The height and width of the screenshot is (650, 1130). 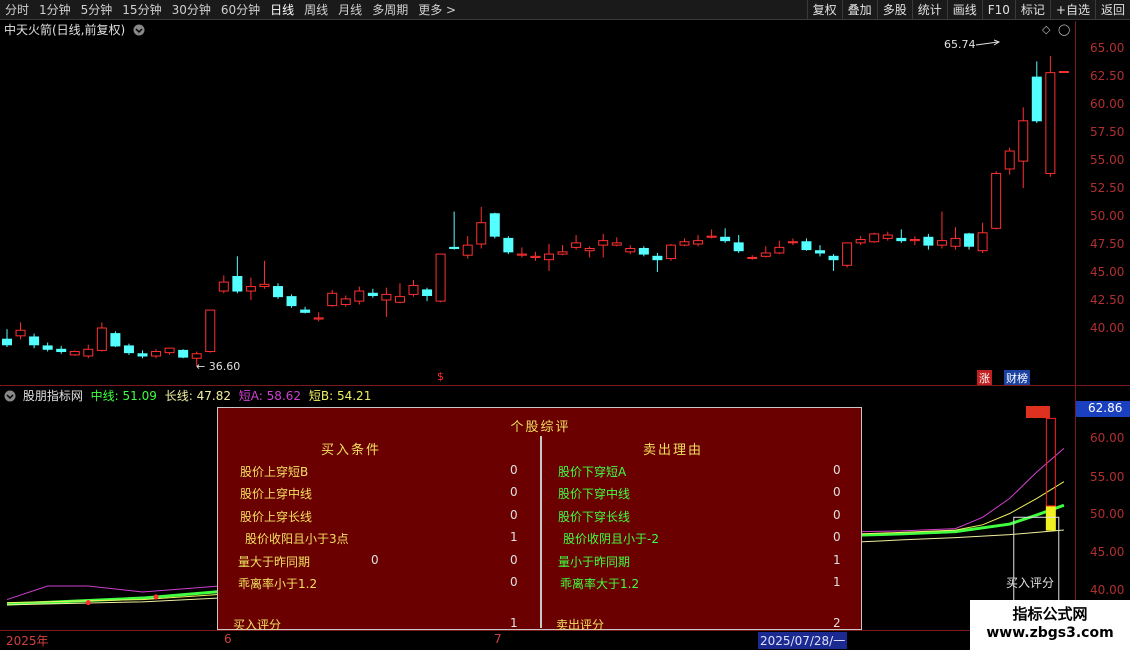 I want to click on zhang-badge: 涨, so click(x=984, y=378).